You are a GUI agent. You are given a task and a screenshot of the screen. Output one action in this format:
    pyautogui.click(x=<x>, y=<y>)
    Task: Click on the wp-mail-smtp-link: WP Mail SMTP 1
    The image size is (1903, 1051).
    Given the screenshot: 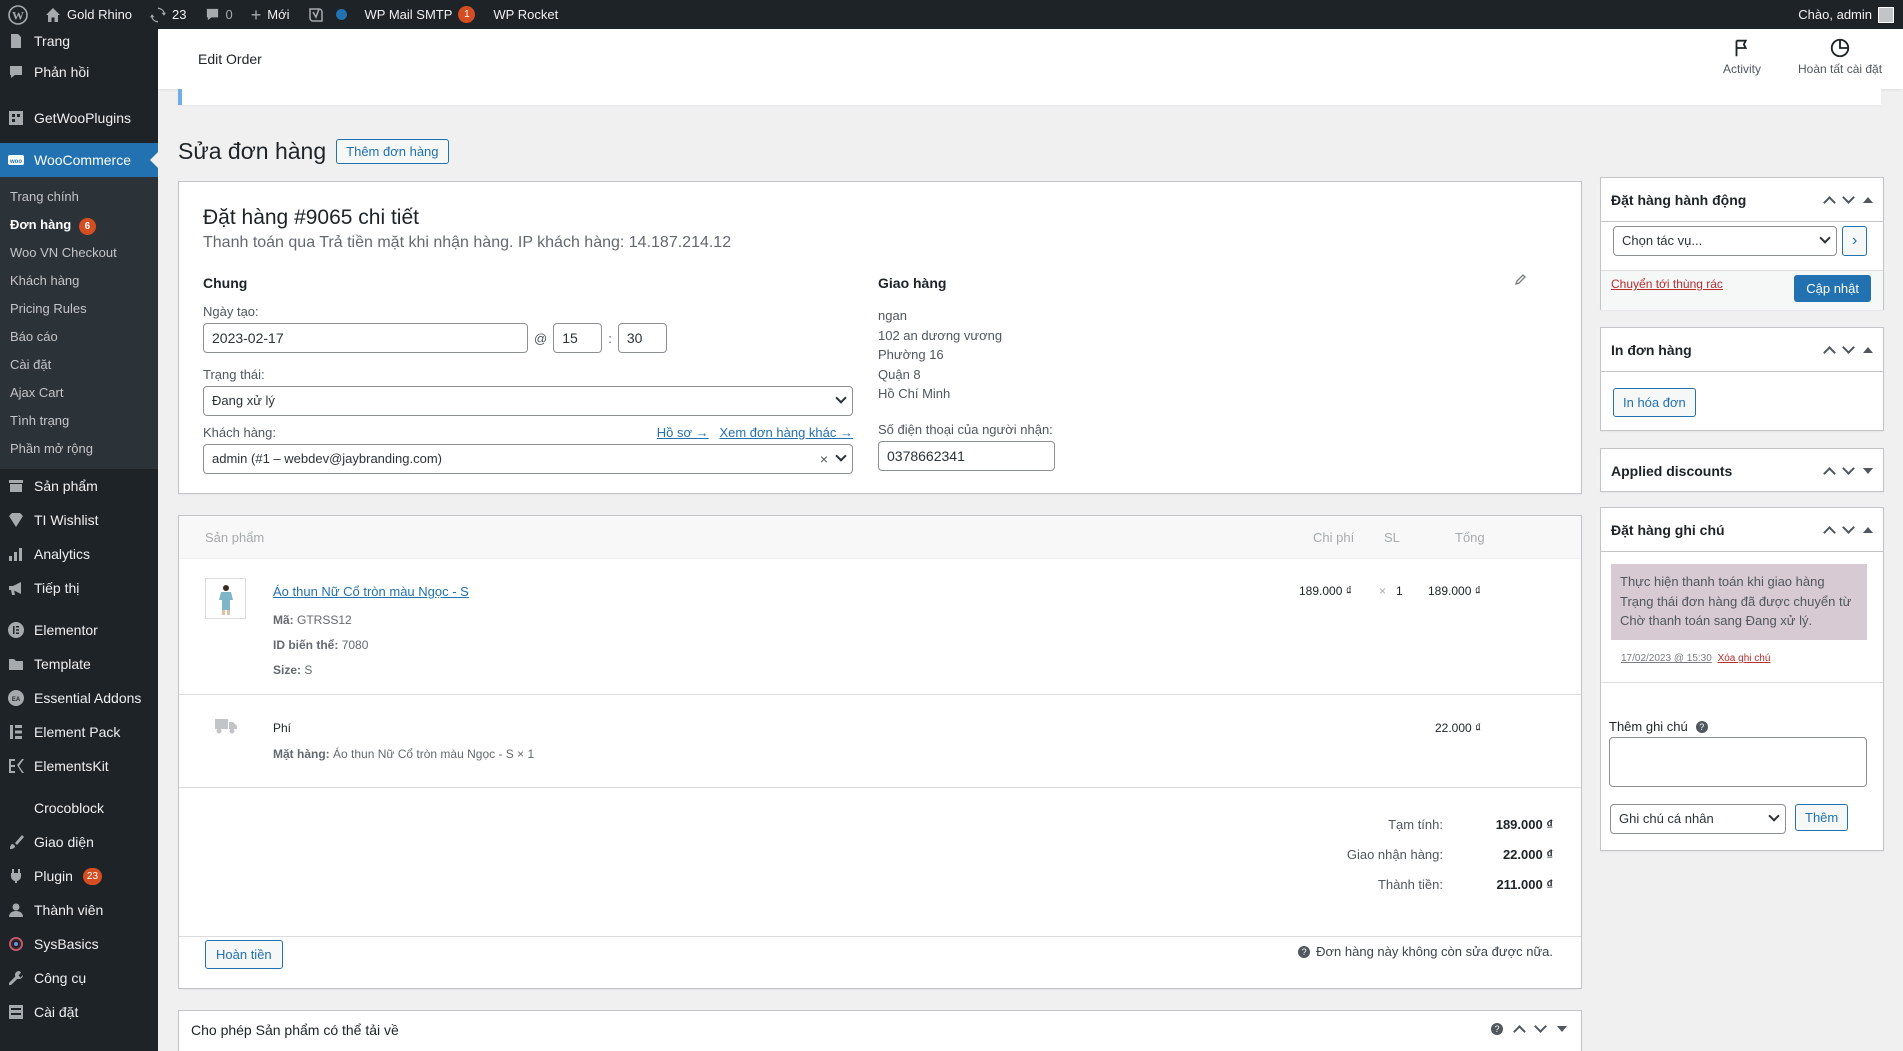 What is the action you would take?
    pyautogui.click(x=420, y=14)
    